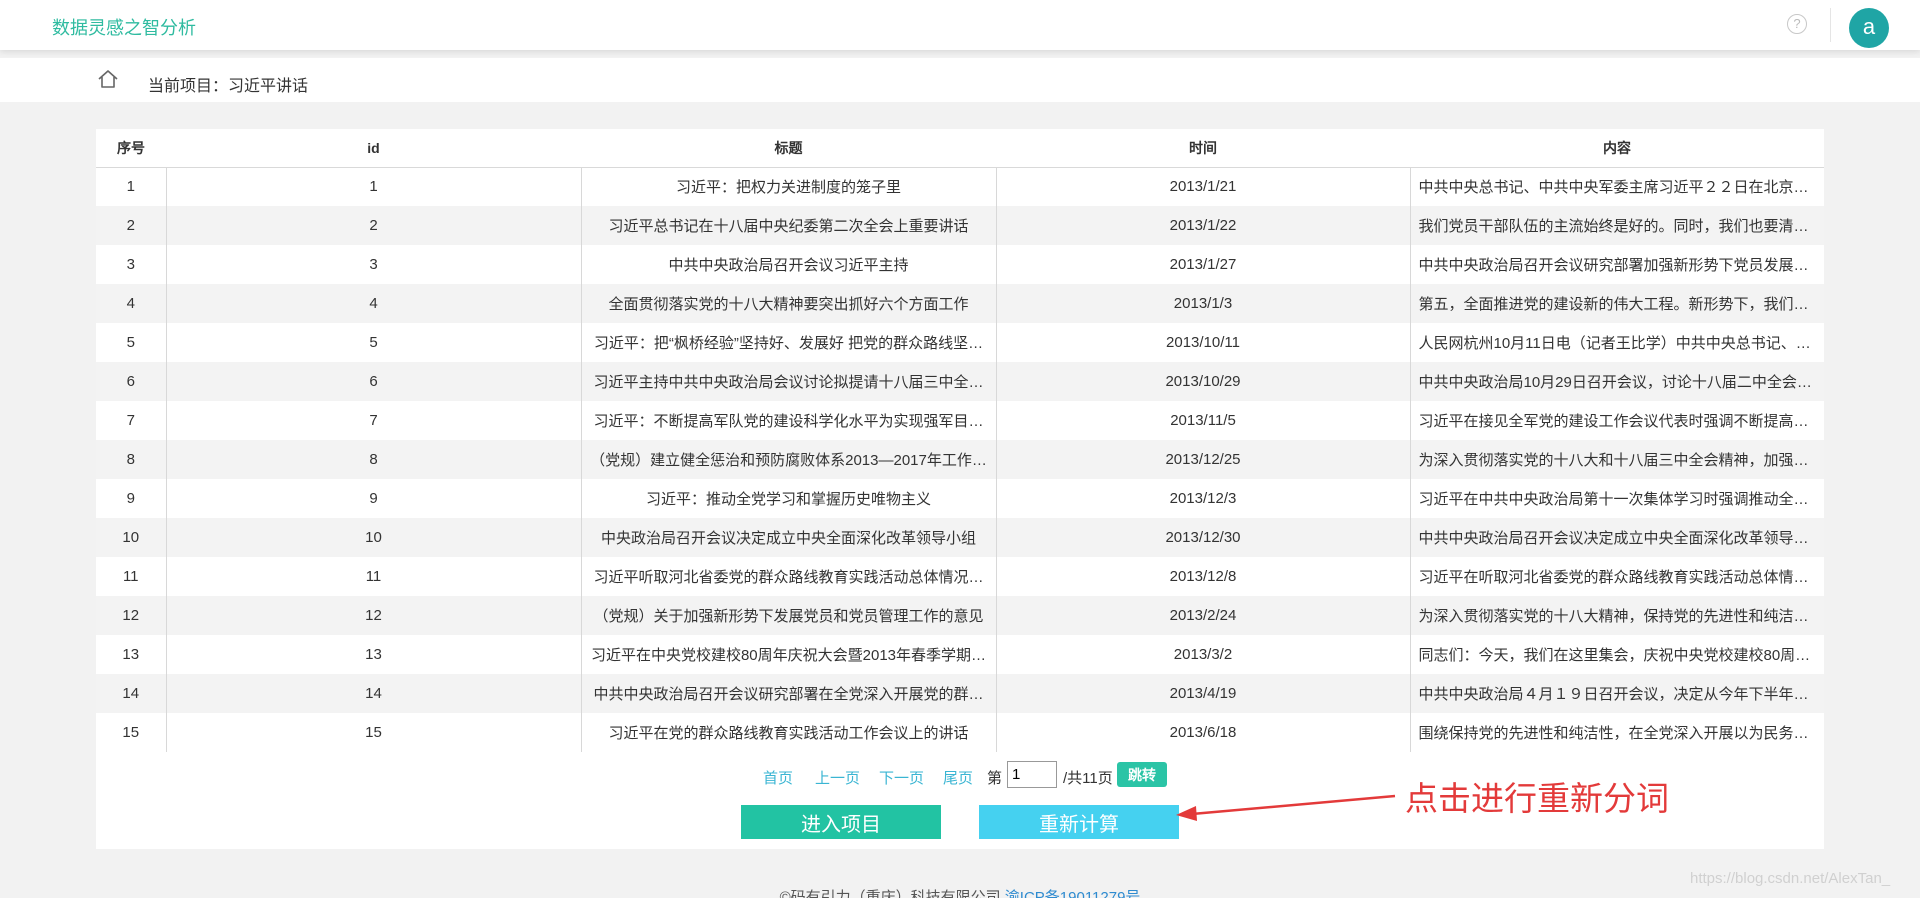  What do you see at coordinates (788, 186) in the screenshot?
I see `title-cell: 习近平：把权力关进制度的笼子里` at bounding box center [788, 186].